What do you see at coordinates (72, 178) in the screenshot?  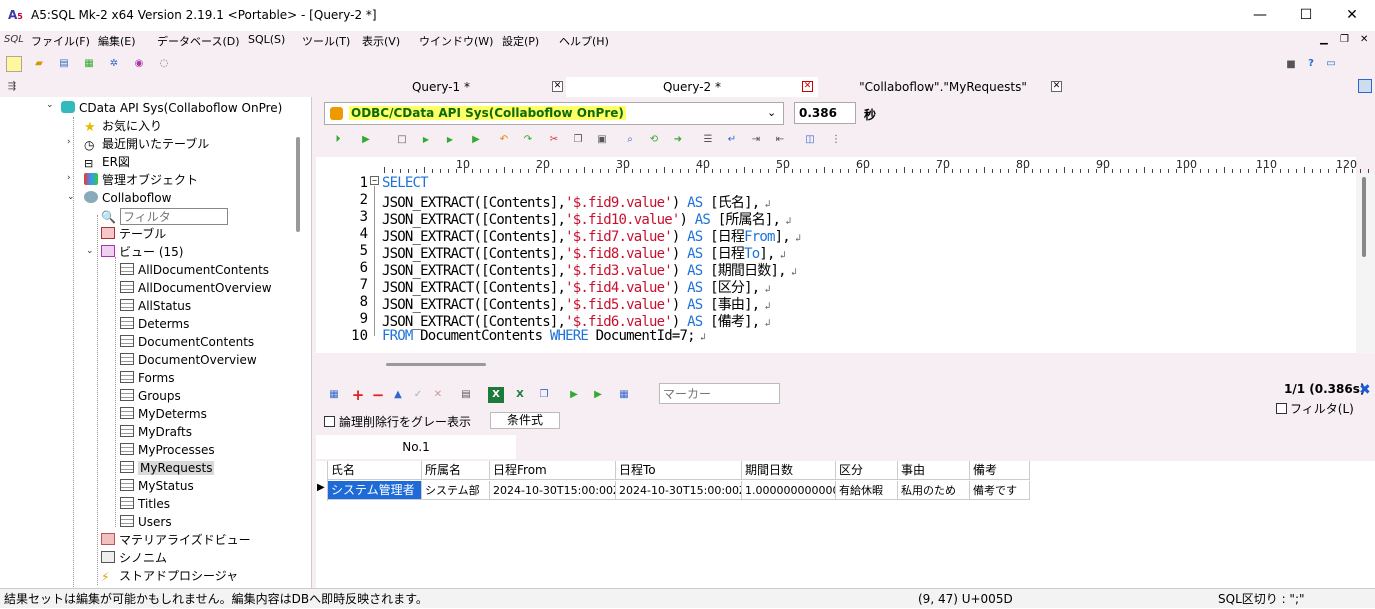 I see `expand-arrow-icon: ›` at bounding box center [72, 178].